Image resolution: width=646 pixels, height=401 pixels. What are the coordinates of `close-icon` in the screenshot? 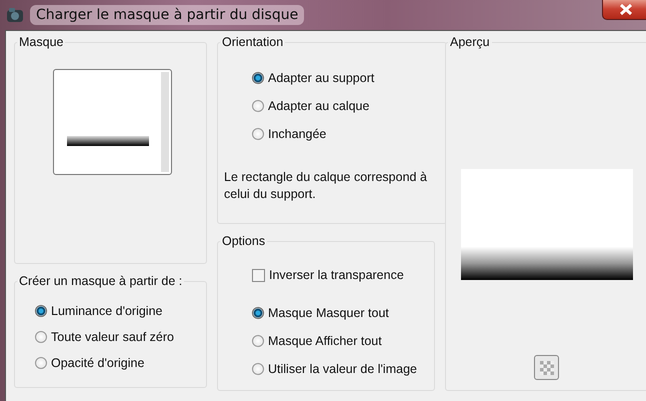 It's located at (626, 9).